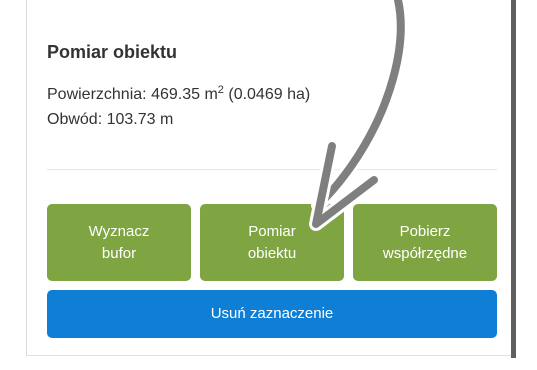  Describe the element at coordinates (425, 231) in the screenshot. I see `coords-button-line1: Pobierz` at that location.